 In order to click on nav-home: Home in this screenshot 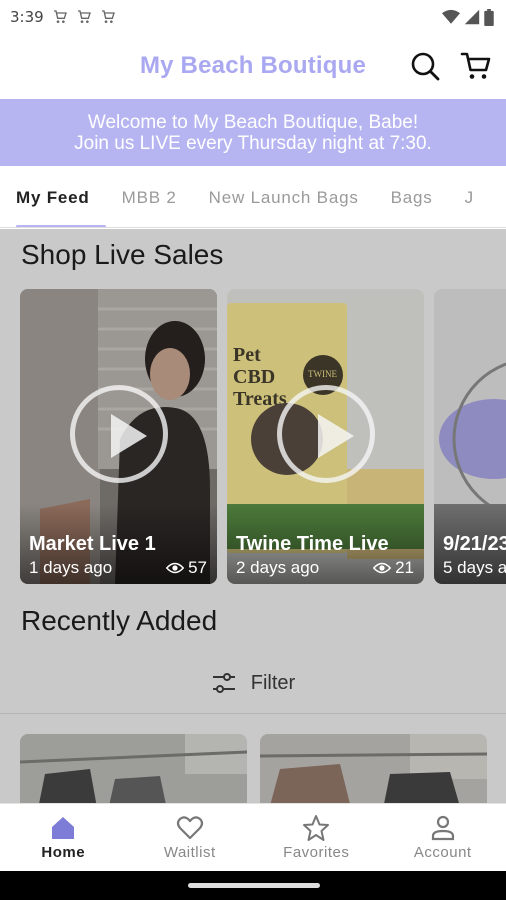, I will do `click(63, 837)`.